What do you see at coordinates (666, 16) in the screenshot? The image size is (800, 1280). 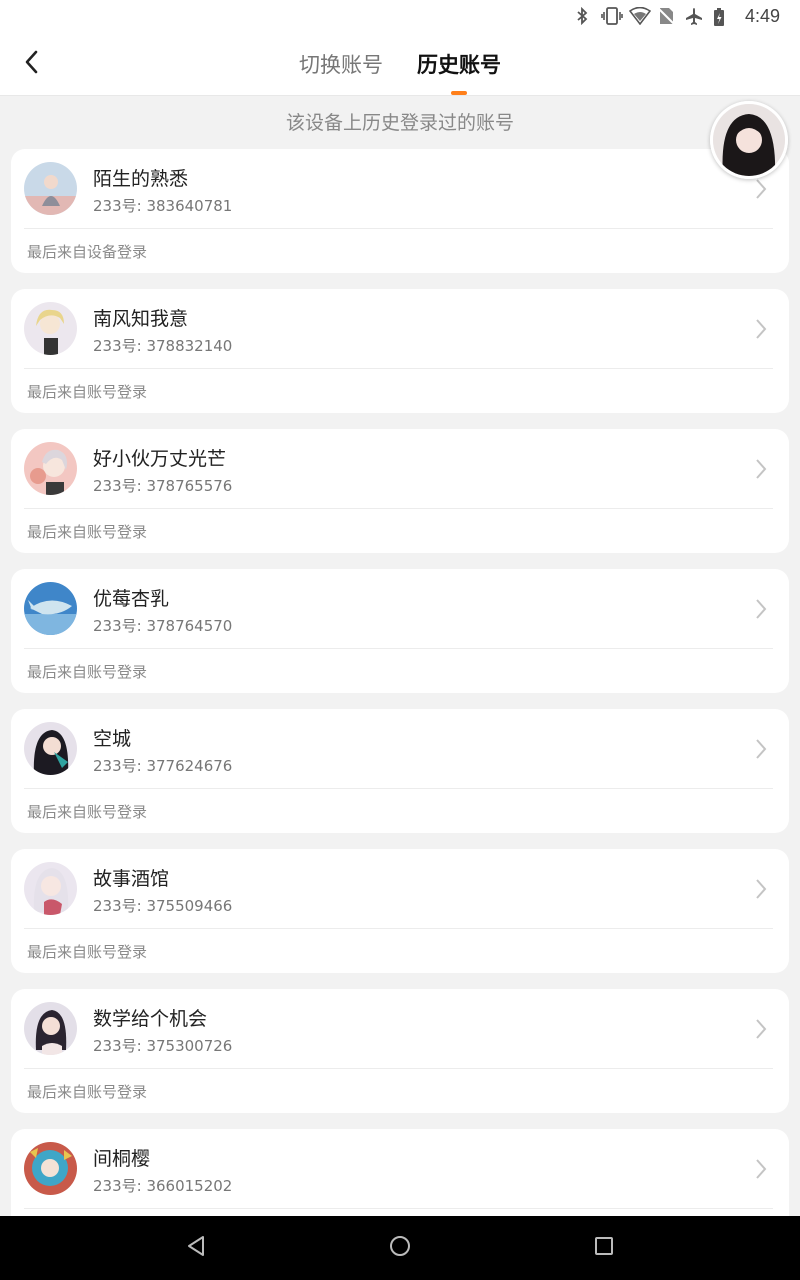 I see `no-sim-icon` at bounding box center [666, 16].